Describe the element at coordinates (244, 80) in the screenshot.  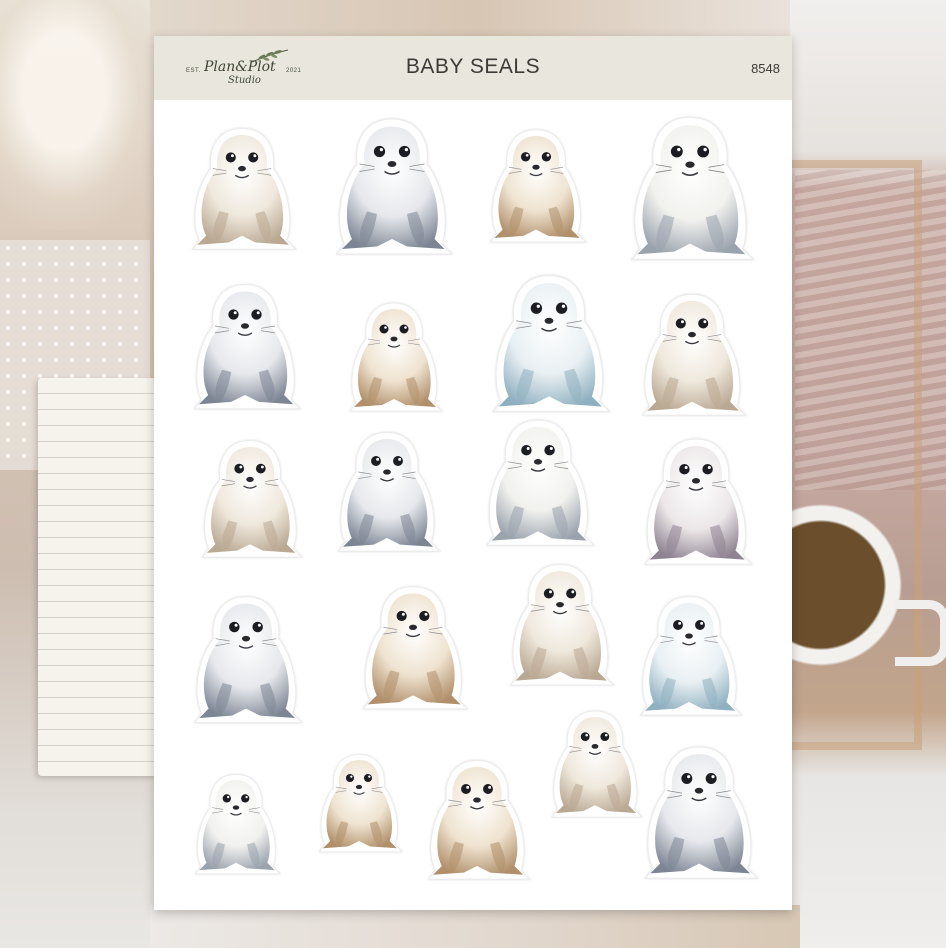
I see `brand-sub: Studio` at that location.